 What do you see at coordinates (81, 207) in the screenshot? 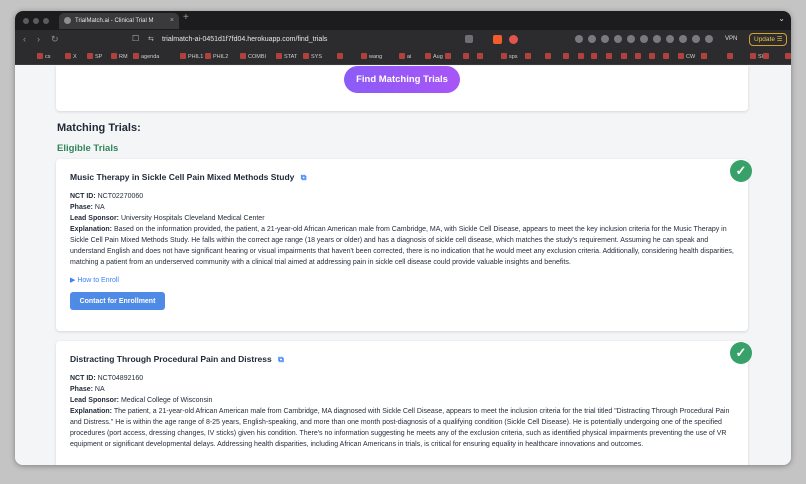
I see `phase-label: Phase:` at bounding box center [81, 207].